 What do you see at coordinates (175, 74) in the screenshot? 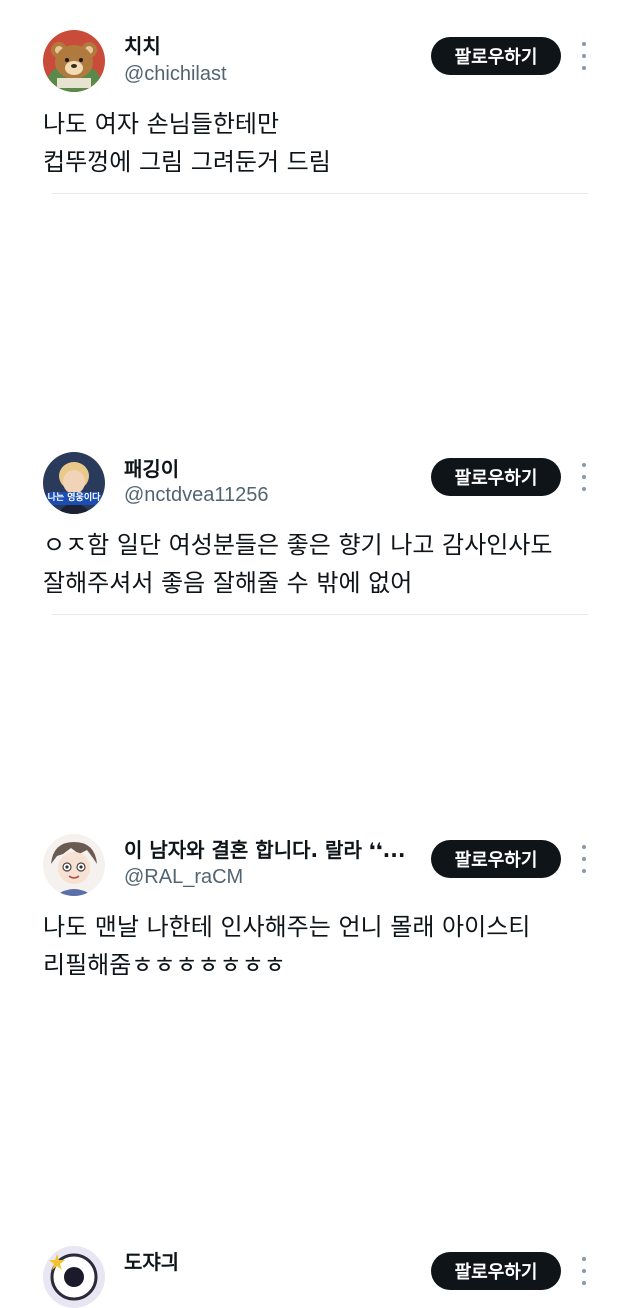
I see `user-handle: @chichilast` at bounding box center [175, 74].